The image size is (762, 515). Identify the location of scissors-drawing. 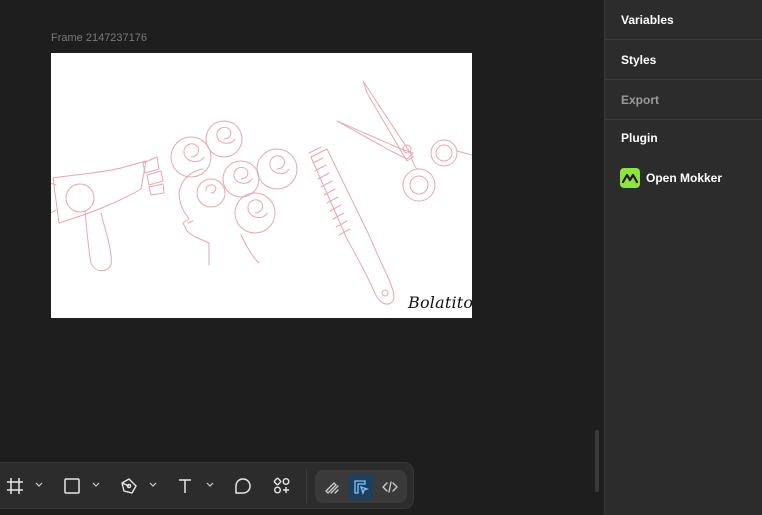
(404, 141).